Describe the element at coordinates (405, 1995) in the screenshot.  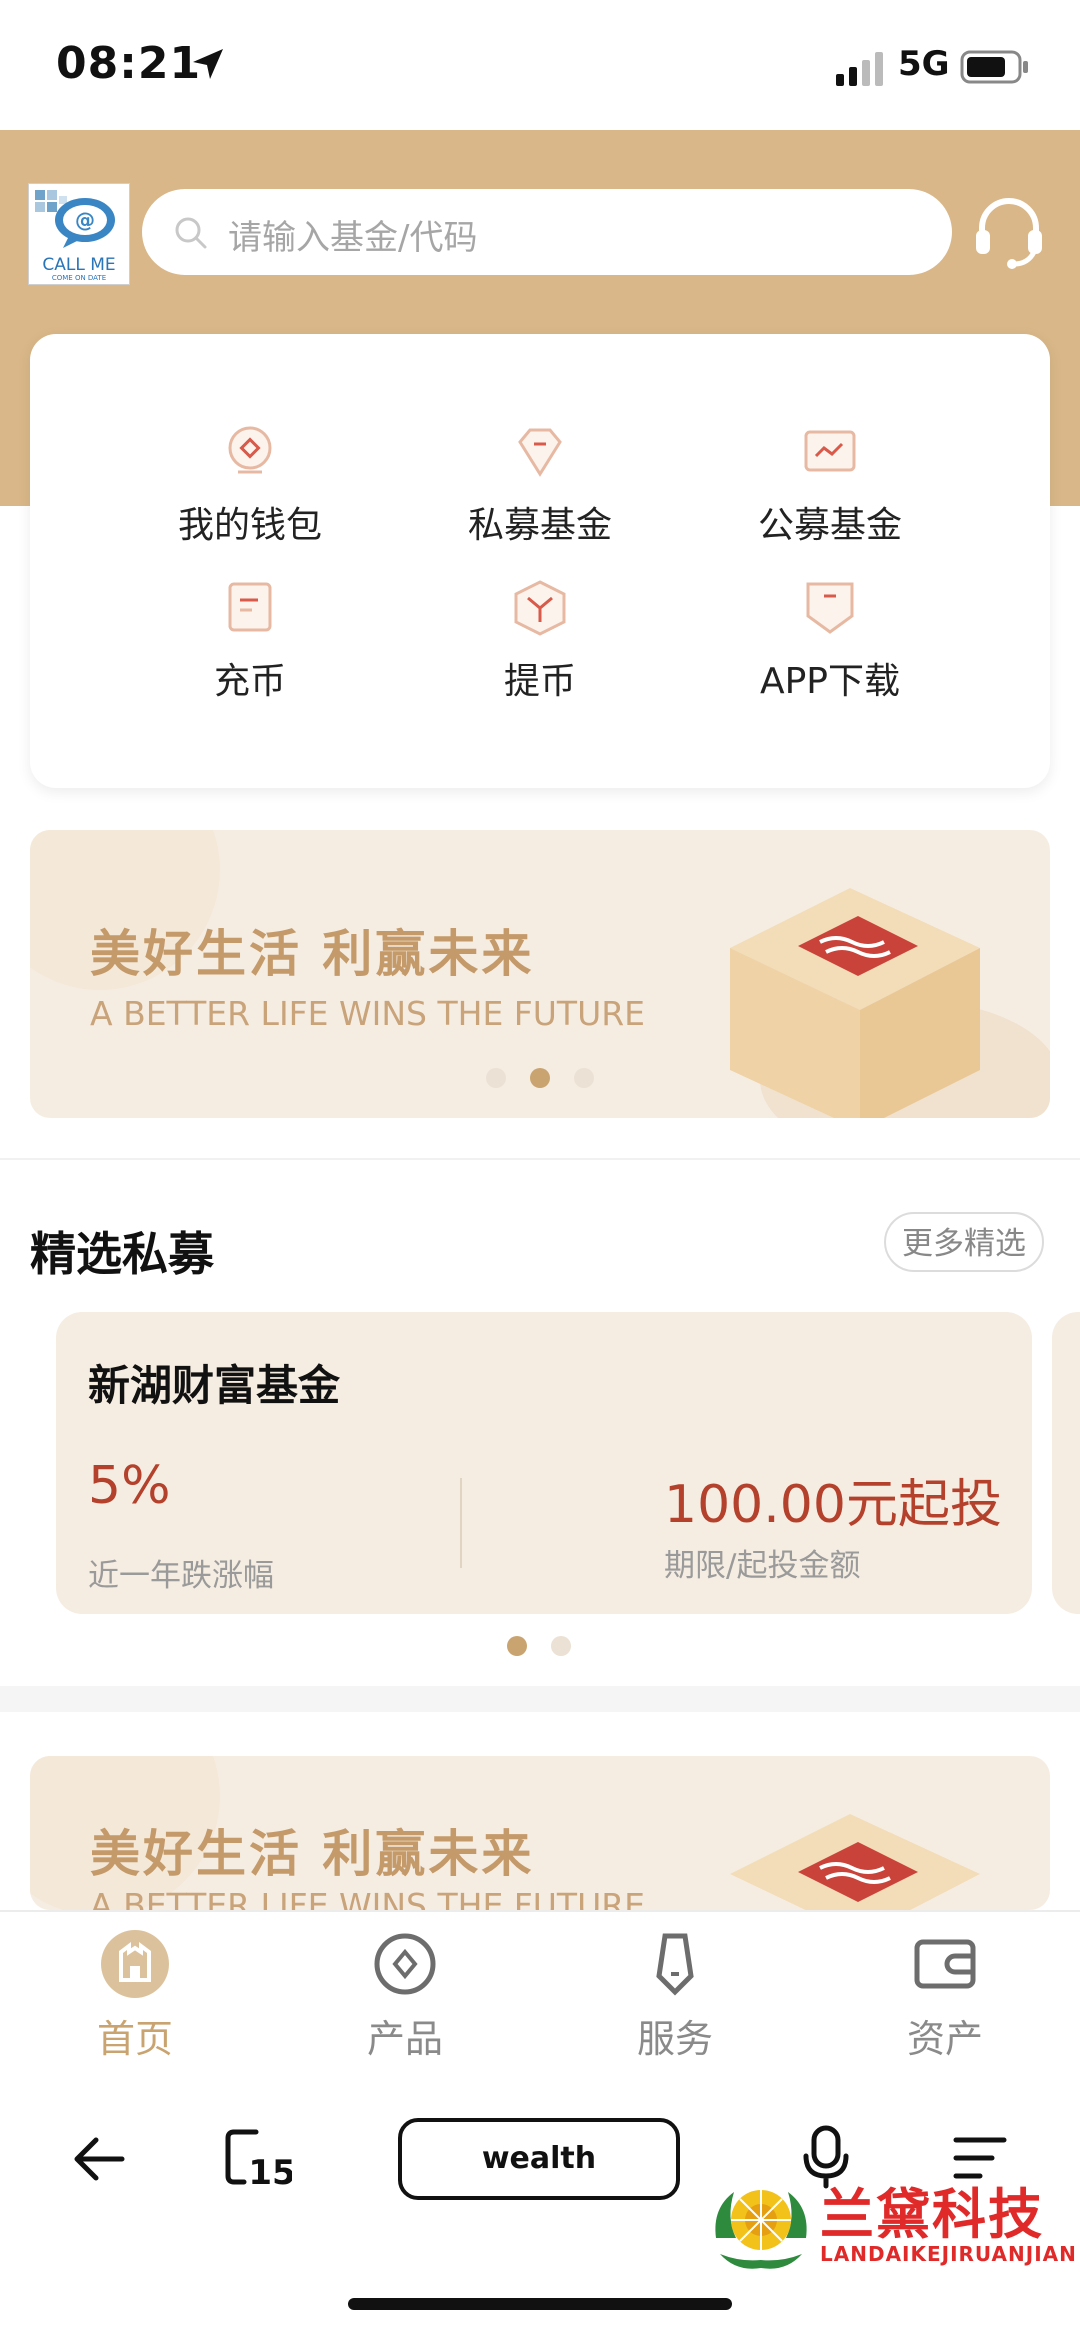
I see `tab-product: 产品` at that location.